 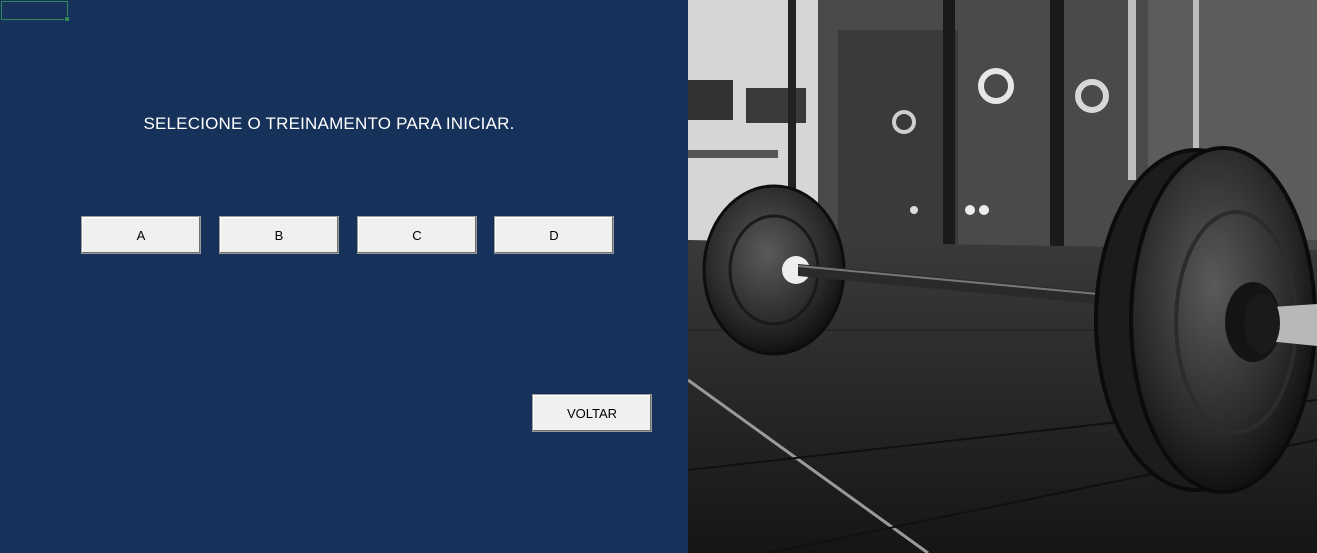 I want to click on option-c-button: C, so click(x=417, y=235).